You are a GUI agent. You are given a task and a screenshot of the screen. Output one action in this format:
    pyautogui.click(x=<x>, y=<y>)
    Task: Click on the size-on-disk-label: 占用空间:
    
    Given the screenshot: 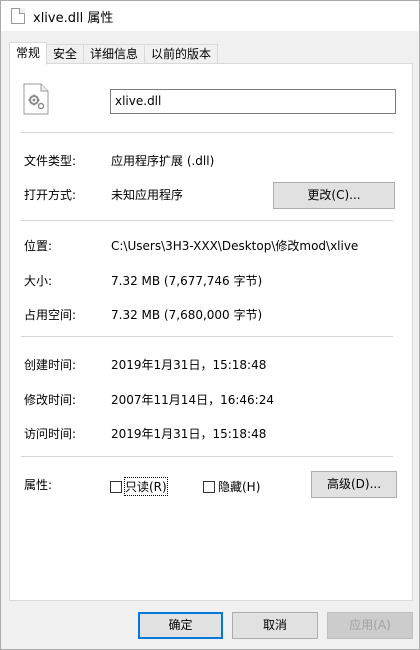 What is the action you would take?
    pyautogui.click(x=50, y=315)
    